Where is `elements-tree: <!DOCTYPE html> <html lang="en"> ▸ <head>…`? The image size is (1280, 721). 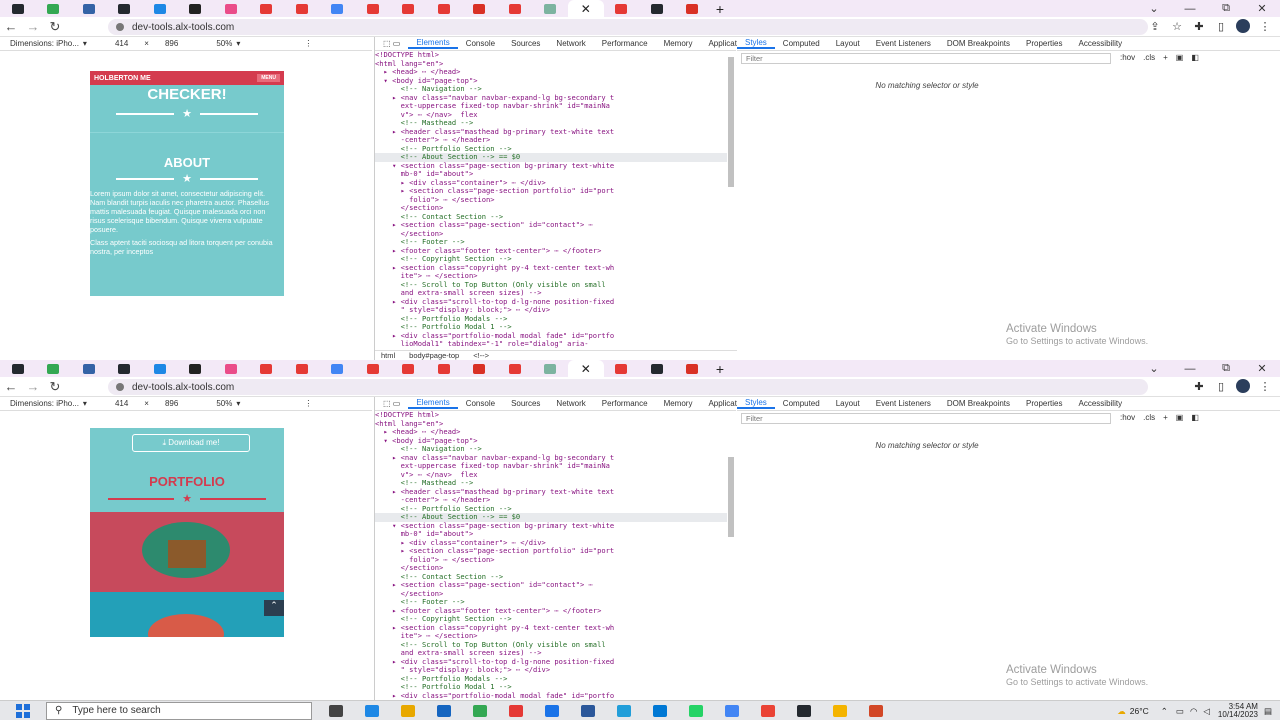
elements-tree: <!DOCTYPE html> <html lang="en"> ▸ <head>… is located at coordinates (551, 199).